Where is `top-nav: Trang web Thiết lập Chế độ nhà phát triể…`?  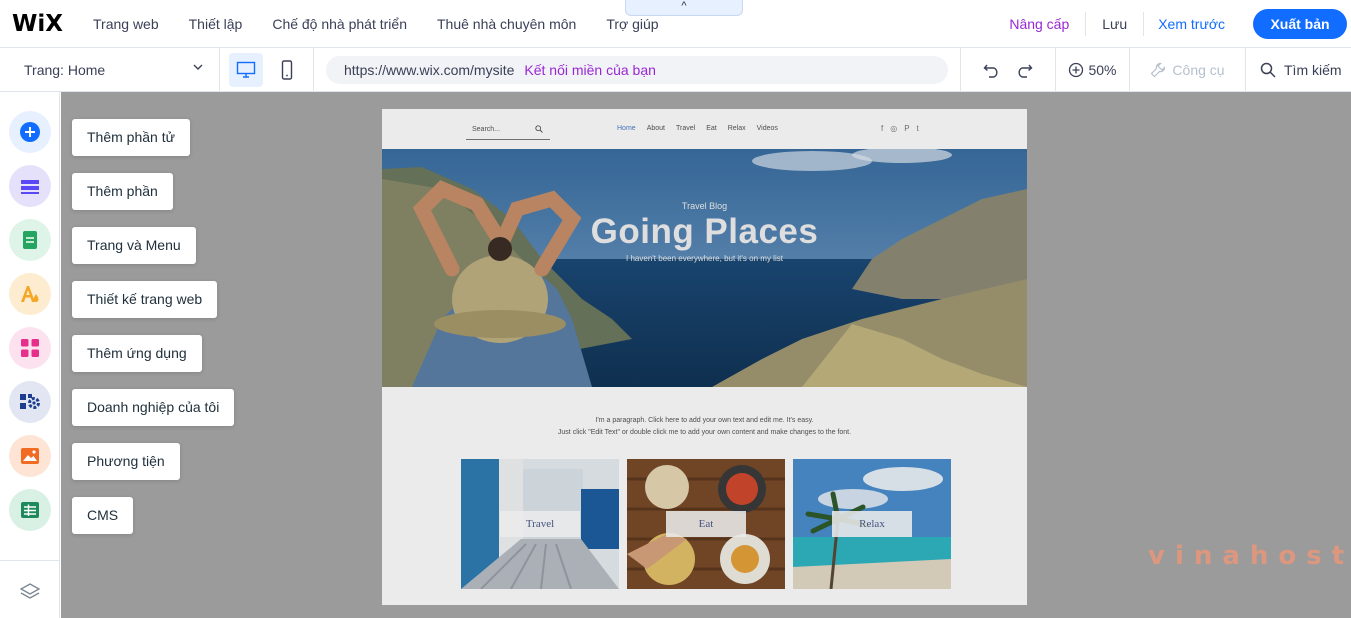
top-nav: Trang web Thiết lập Chế độ nhà phát triể… is located at coordinates (385, 24).